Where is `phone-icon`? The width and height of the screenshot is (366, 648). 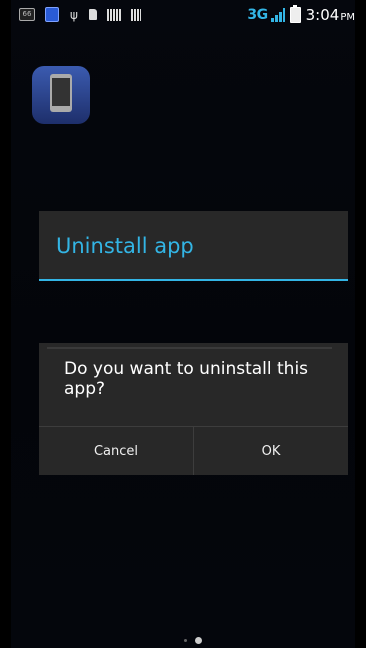 phone-icon is located at coordinates (61, 93).